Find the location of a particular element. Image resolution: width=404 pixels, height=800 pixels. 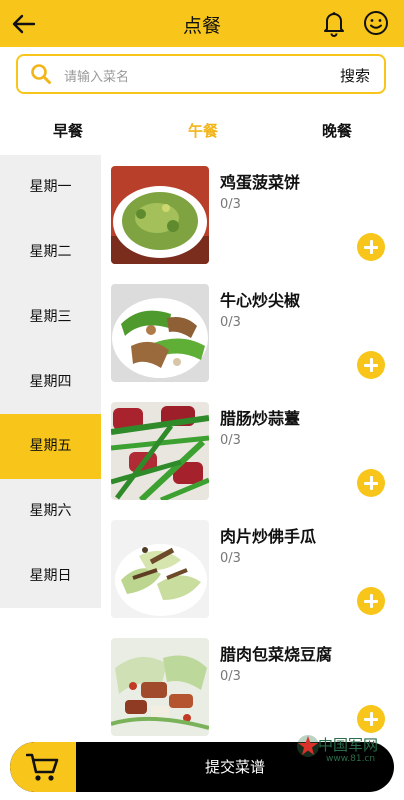

sidebar-item-tuesday: 星期二 is located at coordinates (50, 252).